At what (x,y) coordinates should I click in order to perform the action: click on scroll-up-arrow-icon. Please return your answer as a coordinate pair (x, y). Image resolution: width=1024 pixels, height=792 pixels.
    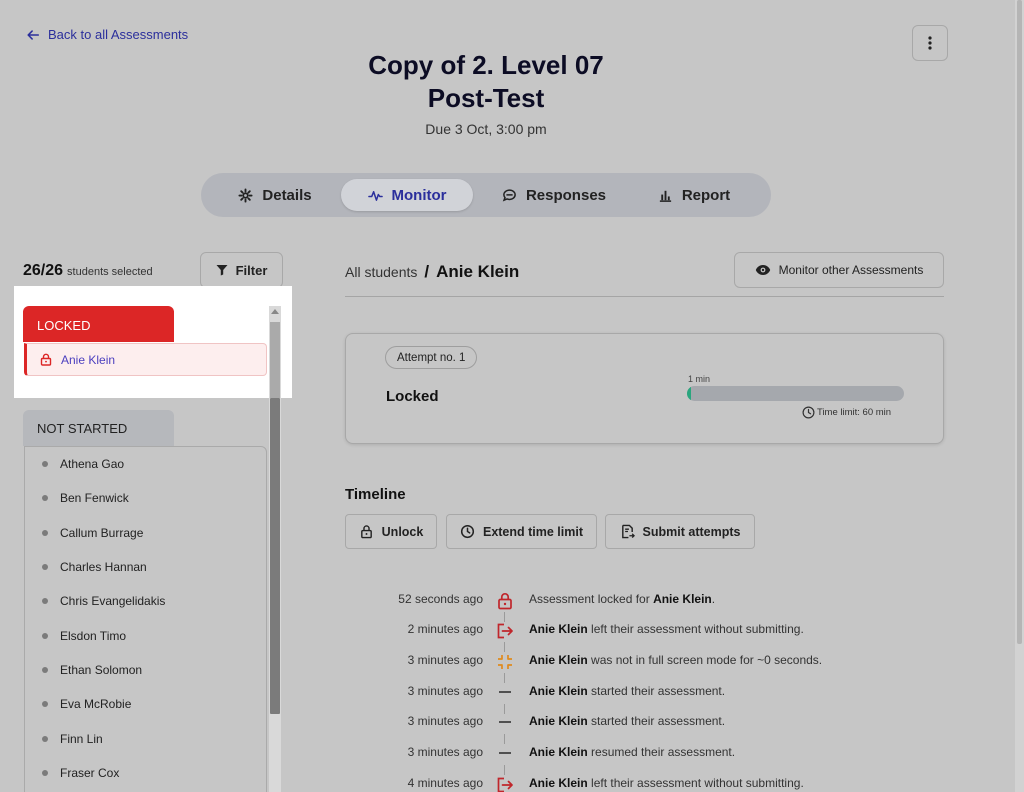
    Looking at the image, I should click on (275, 311).